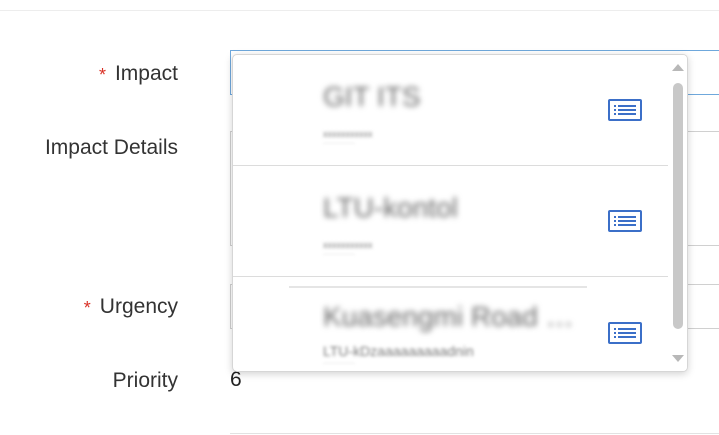 This screenshot has width=719, height=435. What do you see at coordinates (398, 351) in the screenshot?
I see `option-subtitle: LTU-kDzaaaaaaaaadnin` at bounding box center [398, 351].